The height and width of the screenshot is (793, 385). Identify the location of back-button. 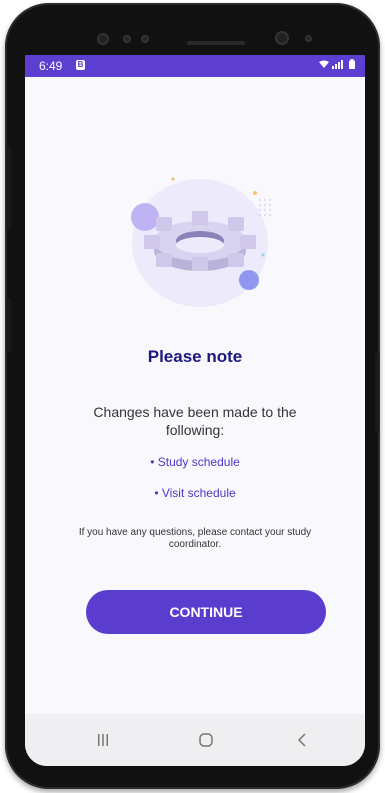
(302, 740).